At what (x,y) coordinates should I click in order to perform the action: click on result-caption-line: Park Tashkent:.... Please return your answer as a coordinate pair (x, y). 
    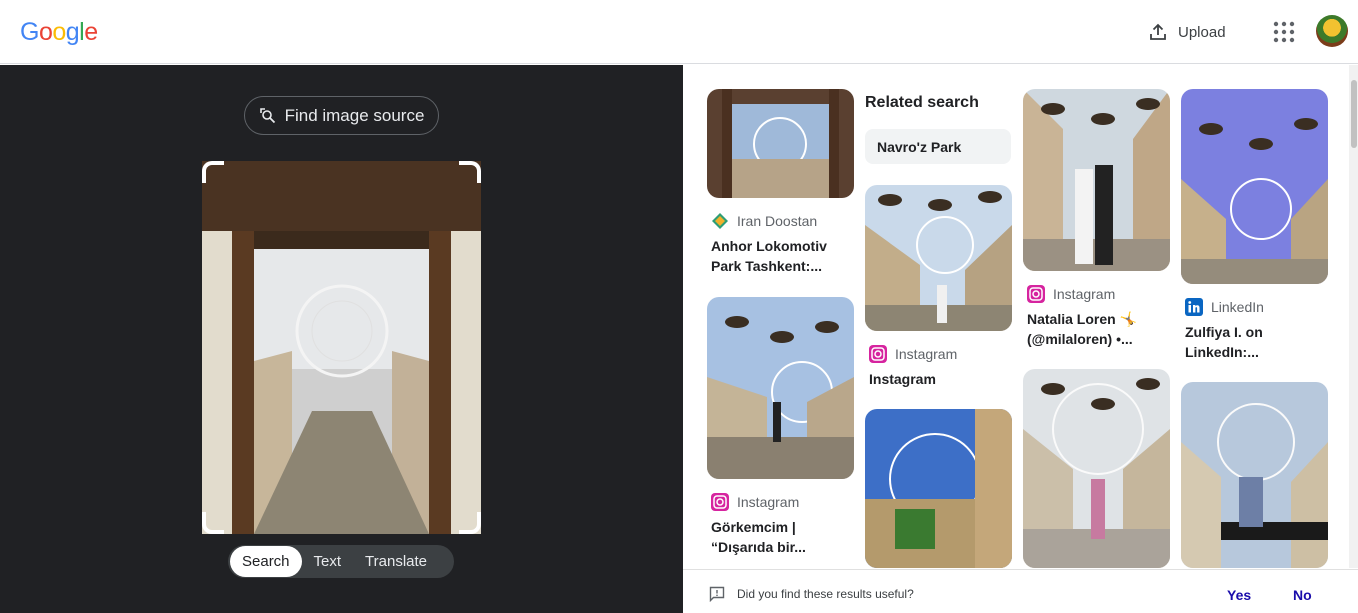
    Looking at the image, I should click on (767, 266).